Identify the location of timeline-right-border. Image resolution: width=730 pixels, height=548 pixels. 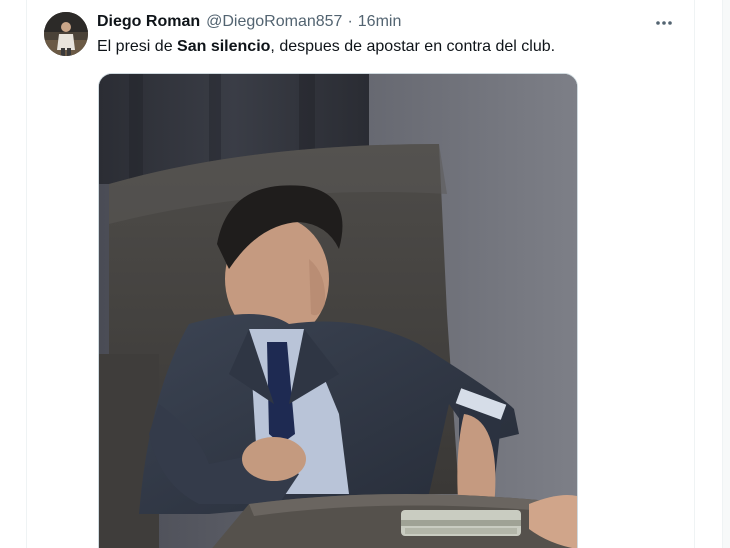
(694, 274).